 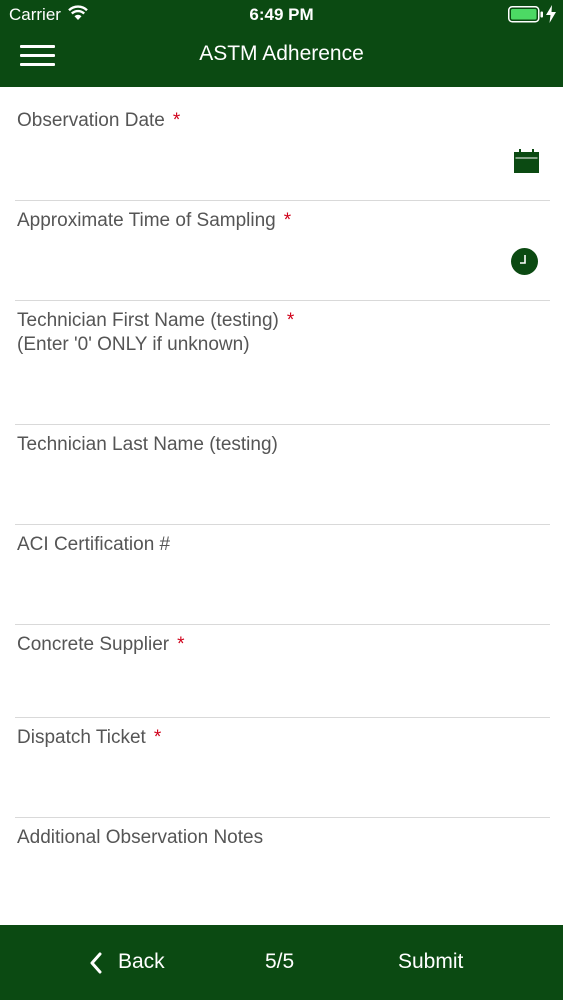 I want to click on technician-last-name-field: Technician Last Name (testing), so click(x=281, y=475).